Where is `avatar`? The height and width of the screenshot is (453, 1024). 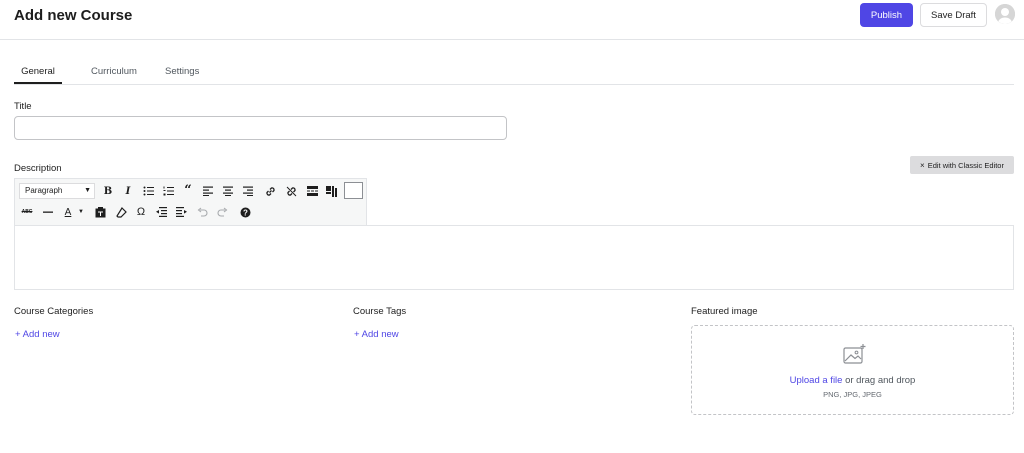 avatar is located at coordinates (1005, 14).